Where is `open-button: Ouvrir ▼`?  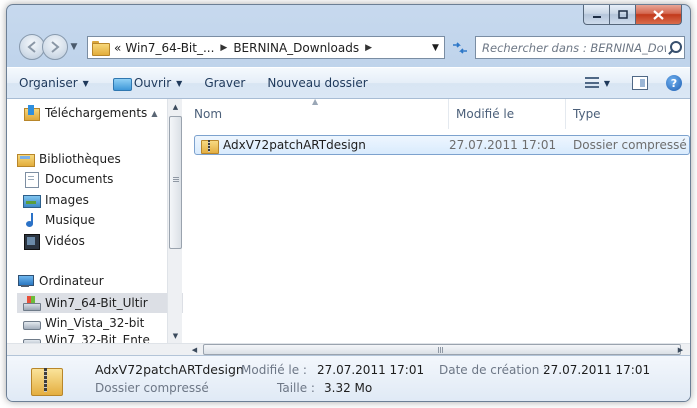
open-button: Ouvrir ▼ is located at coordinates (144, 83).